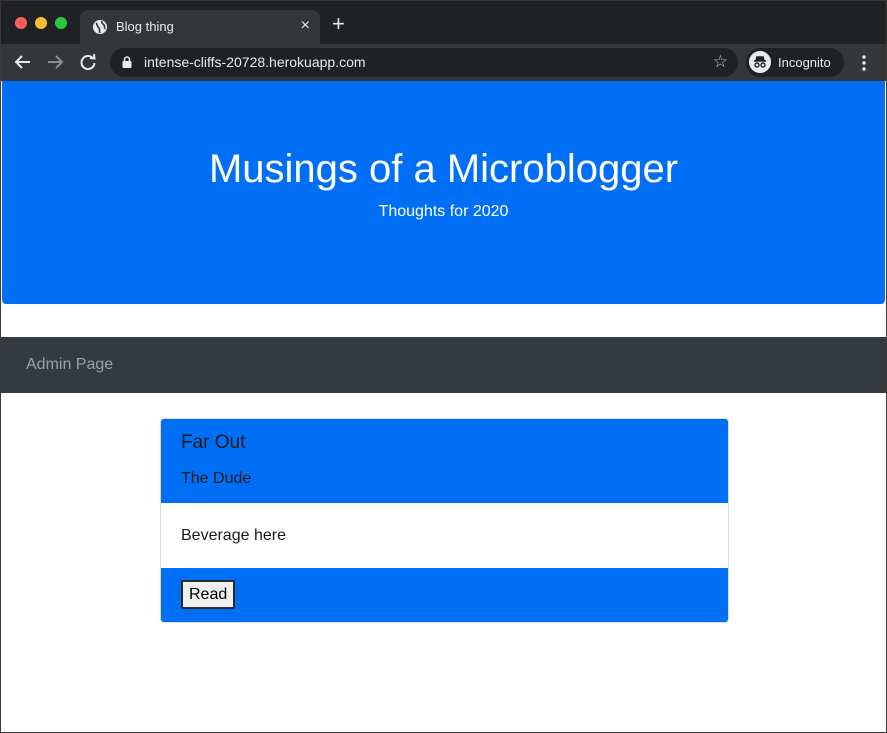 This screenshot has width=887, height=733. Describe the element at coordinates (255, 62) in the screenshot. I see `url-text: intense-cliffs-20728.herokuapp.com` at that location.